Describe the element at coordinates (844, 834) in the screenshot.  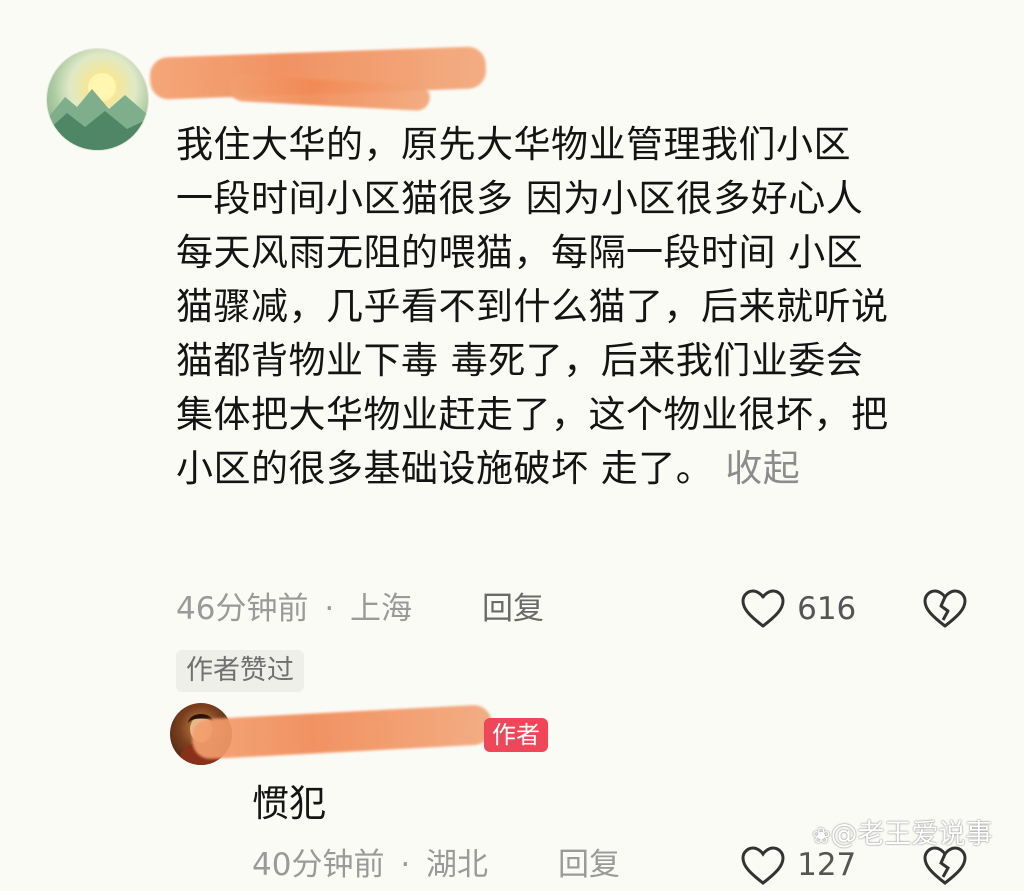
I see `watermark-text: @` at that location.